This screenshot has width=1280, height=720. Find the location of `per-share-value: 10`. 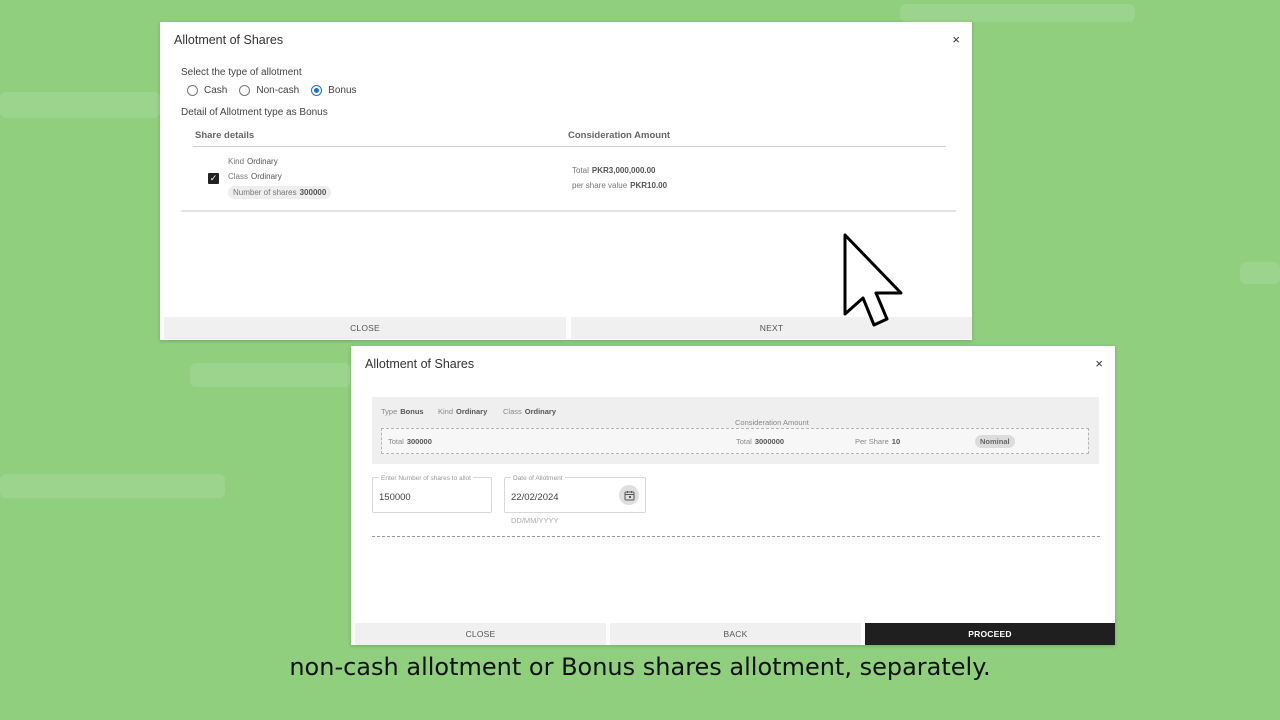

per-share-value: 10 is located at coordinates (896, 441).